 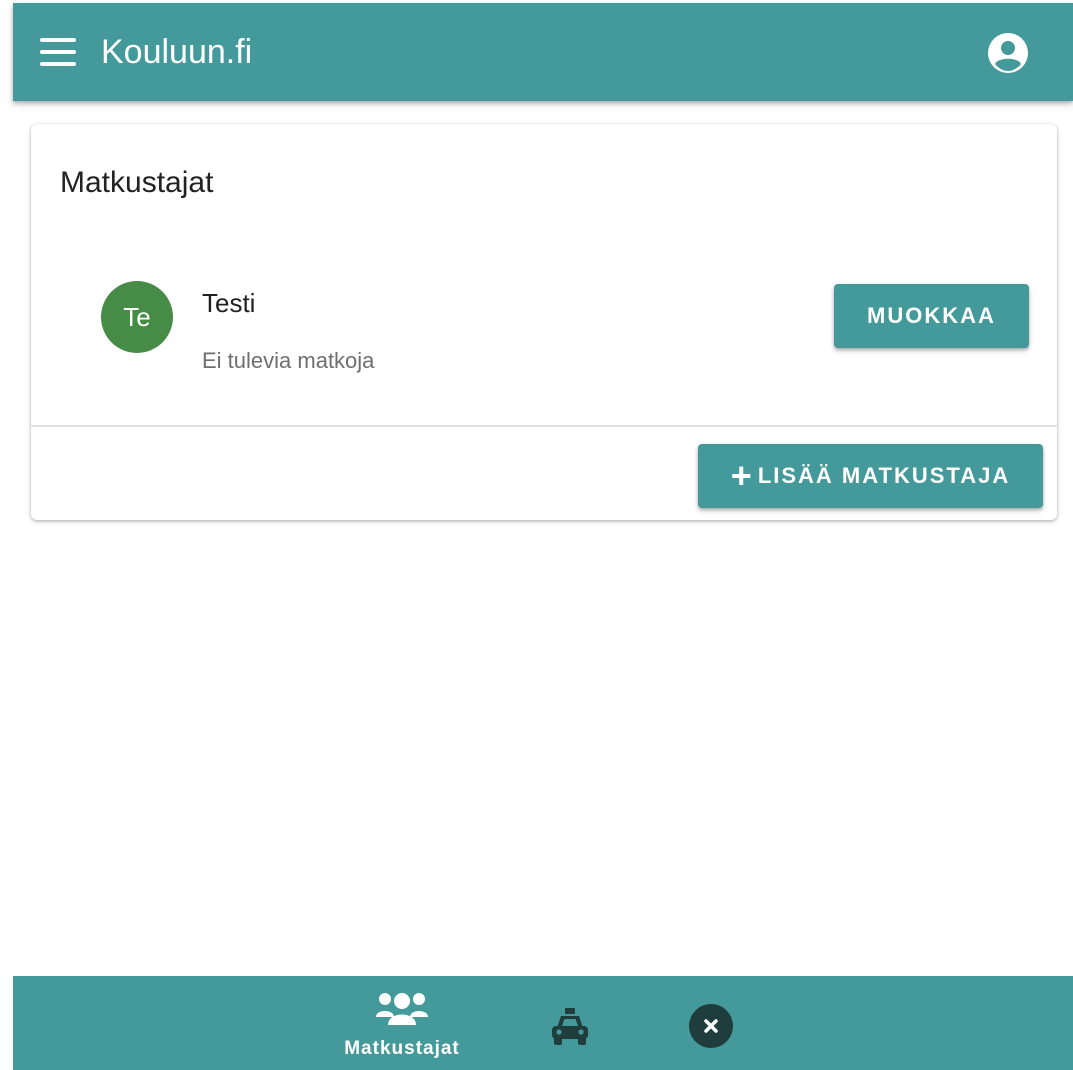 I want to click on card-title: Matkustajat, so click(x=137, y=182).